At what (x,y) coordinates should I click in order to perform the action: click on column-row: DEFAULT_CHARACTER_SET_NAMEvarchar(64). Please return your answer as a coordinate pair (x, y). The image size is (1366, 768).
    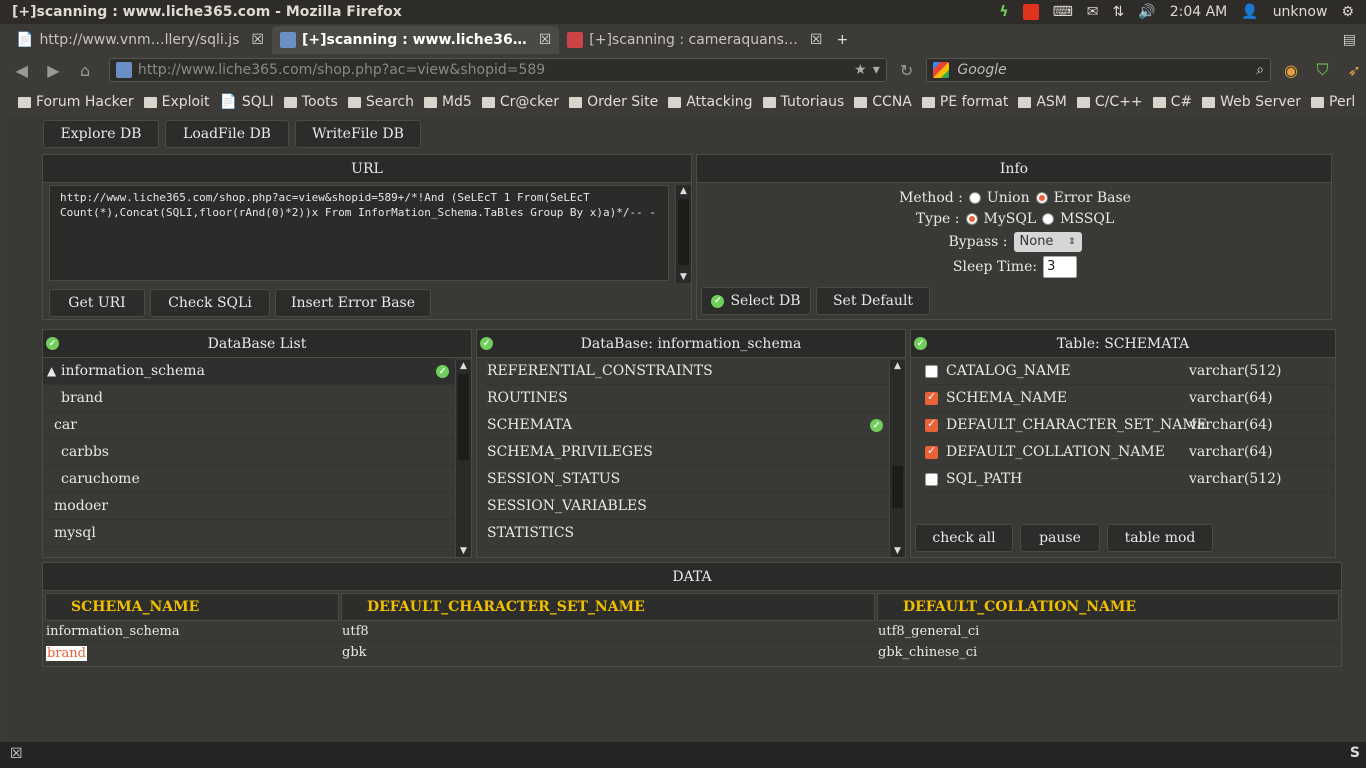
    Looking at the image, I should click on (1130, 425).